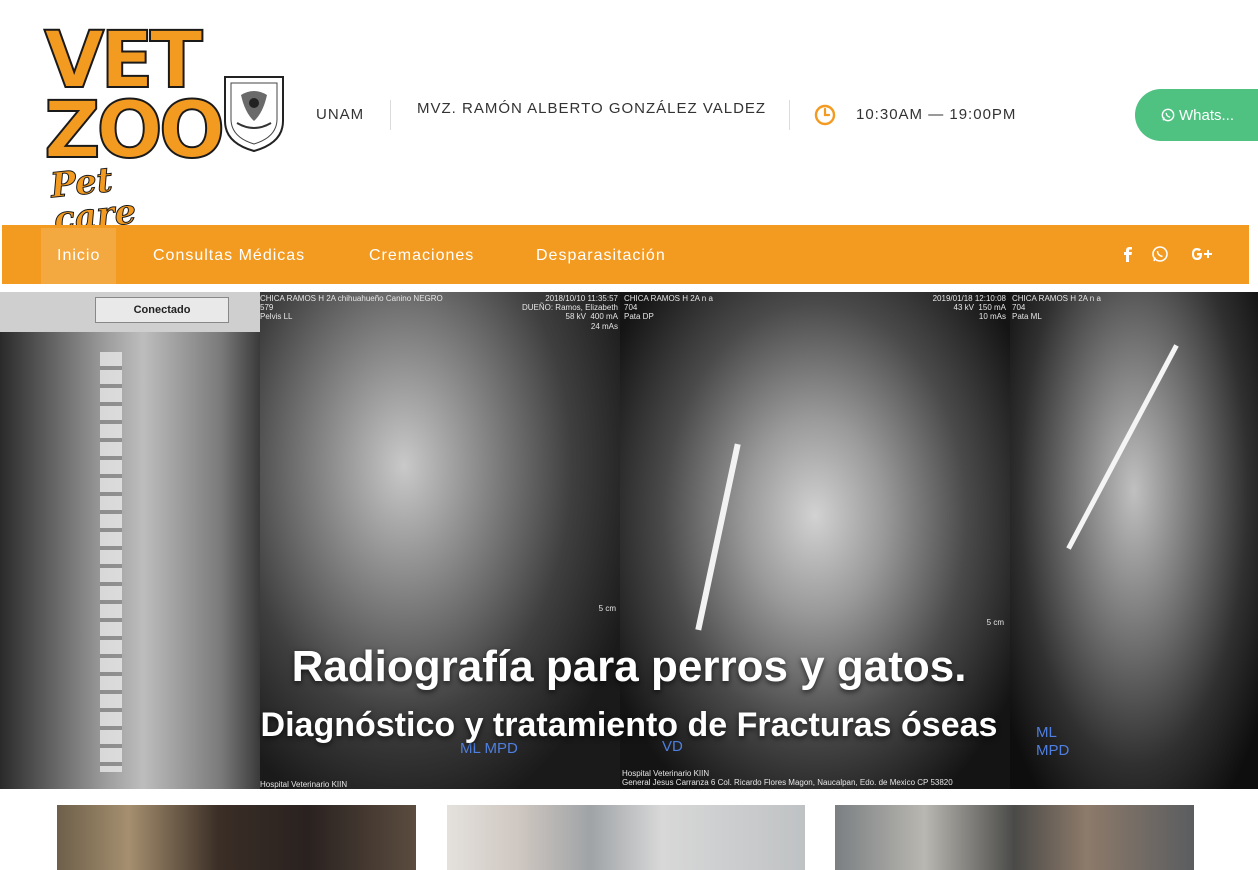  Describe the element at coordinates (1128, 254) in the screenshot. I see `facebook-icon` at that location.